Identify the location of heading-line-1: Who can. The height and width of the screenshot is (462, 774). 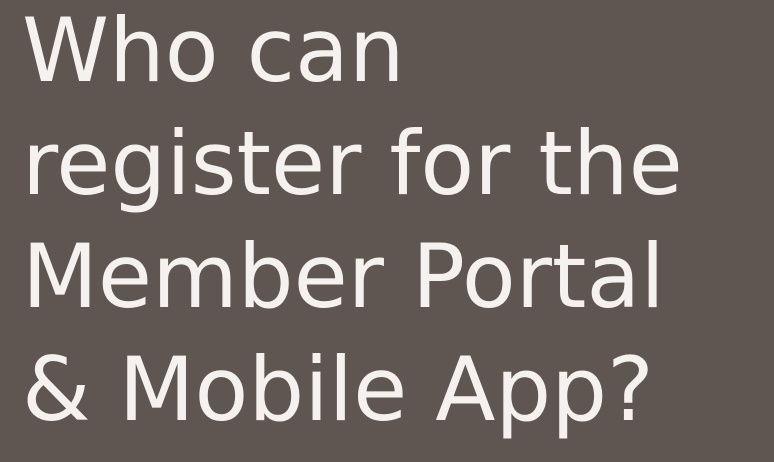
(213, 51).